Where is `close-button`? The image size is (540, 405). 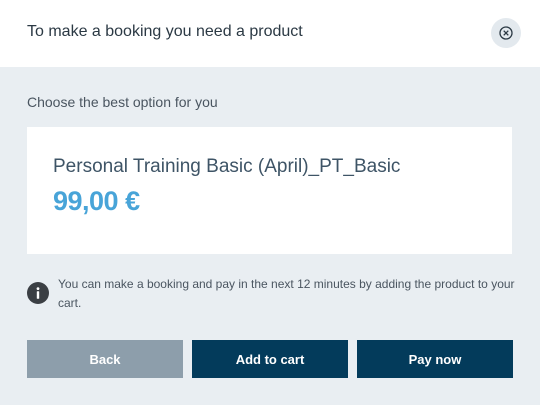 close-button is located at coordinates (506, 33).